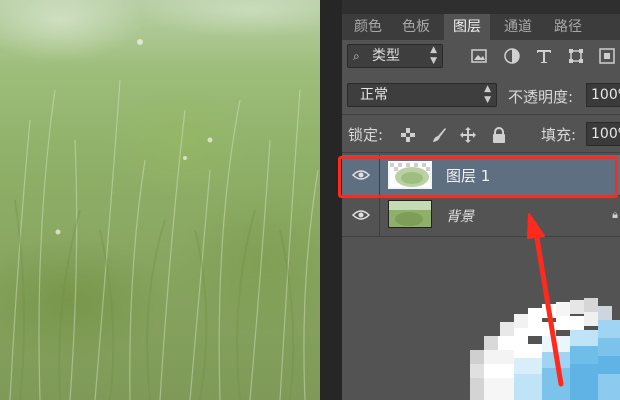 This screenshot has width=620, height=400. Describe the element at coordinates (481, 7) in the screenshot. I see `panel-top-strip` at that location.